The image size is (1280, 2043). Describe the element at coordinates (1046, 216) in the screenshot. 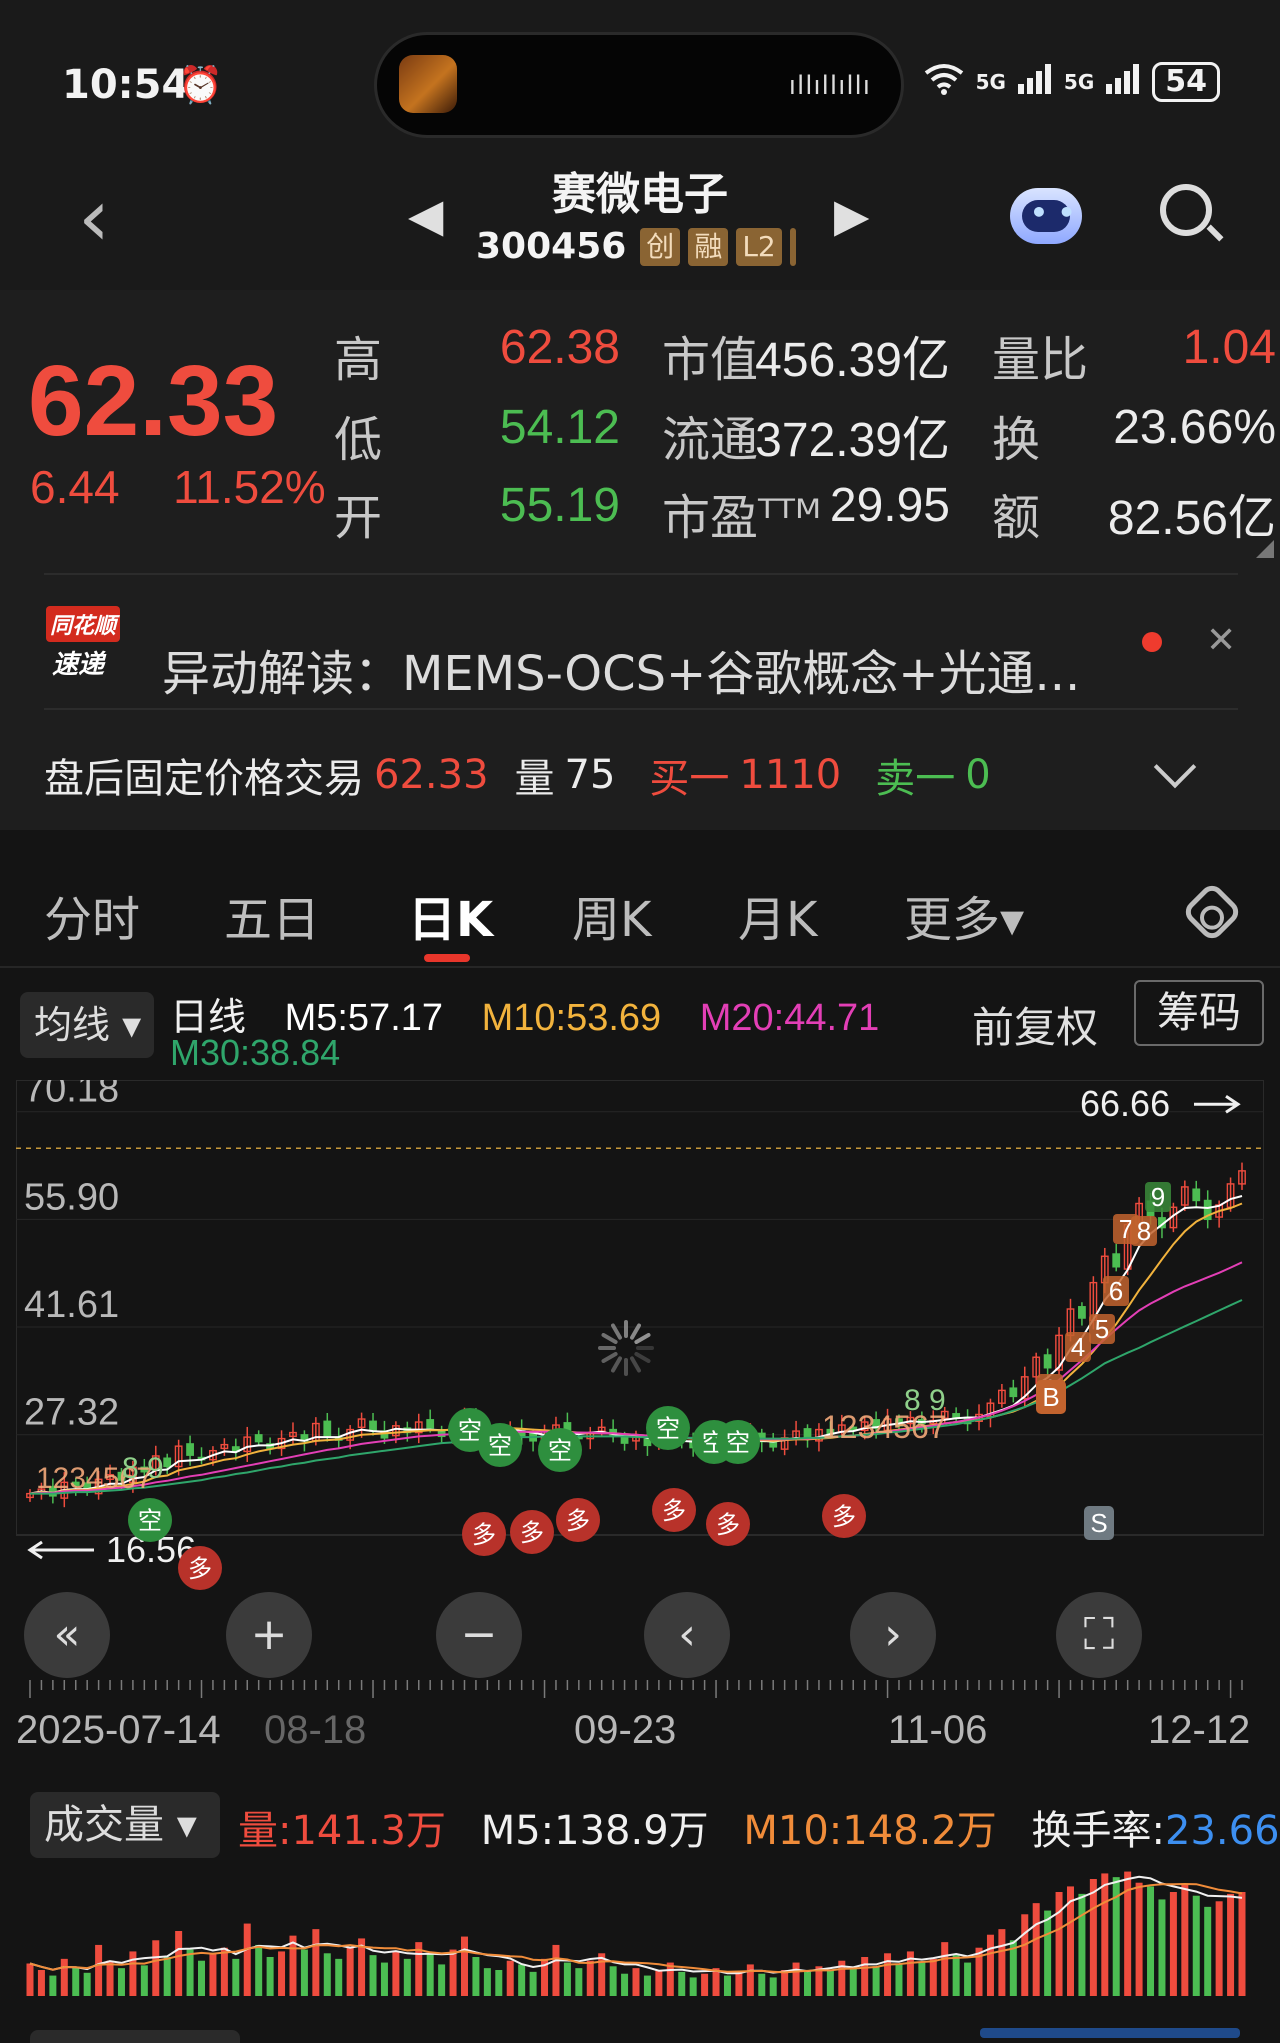

I see `ai-assistant-icon` at that location.